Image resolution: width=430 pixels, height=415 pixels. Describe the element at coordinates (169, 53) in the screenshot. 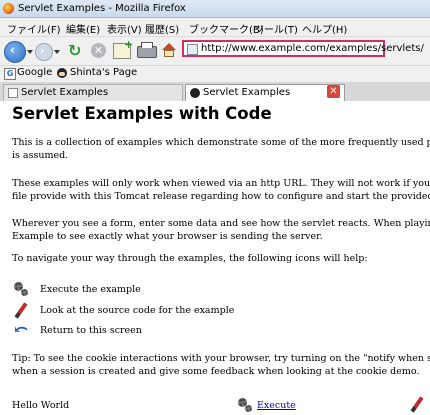

I see `home-base-icon` at that location.